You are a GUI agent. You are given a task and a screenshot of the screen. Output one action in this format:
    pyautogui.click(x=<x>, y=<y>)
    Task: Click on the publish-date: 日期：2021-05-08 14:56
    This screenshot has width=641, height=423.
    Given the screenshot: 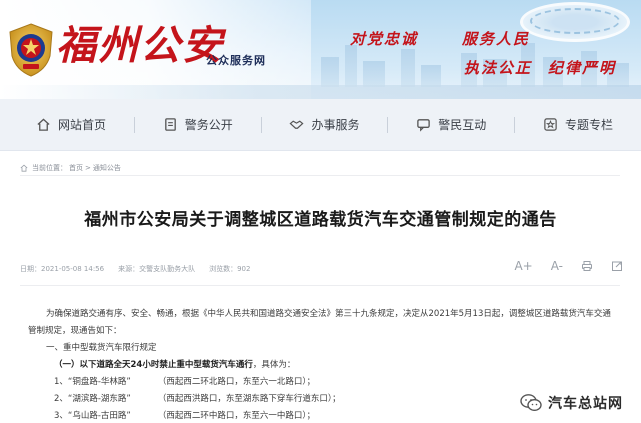 What is the action you would take?
    pyautogui.click(x=62, y=269)
    